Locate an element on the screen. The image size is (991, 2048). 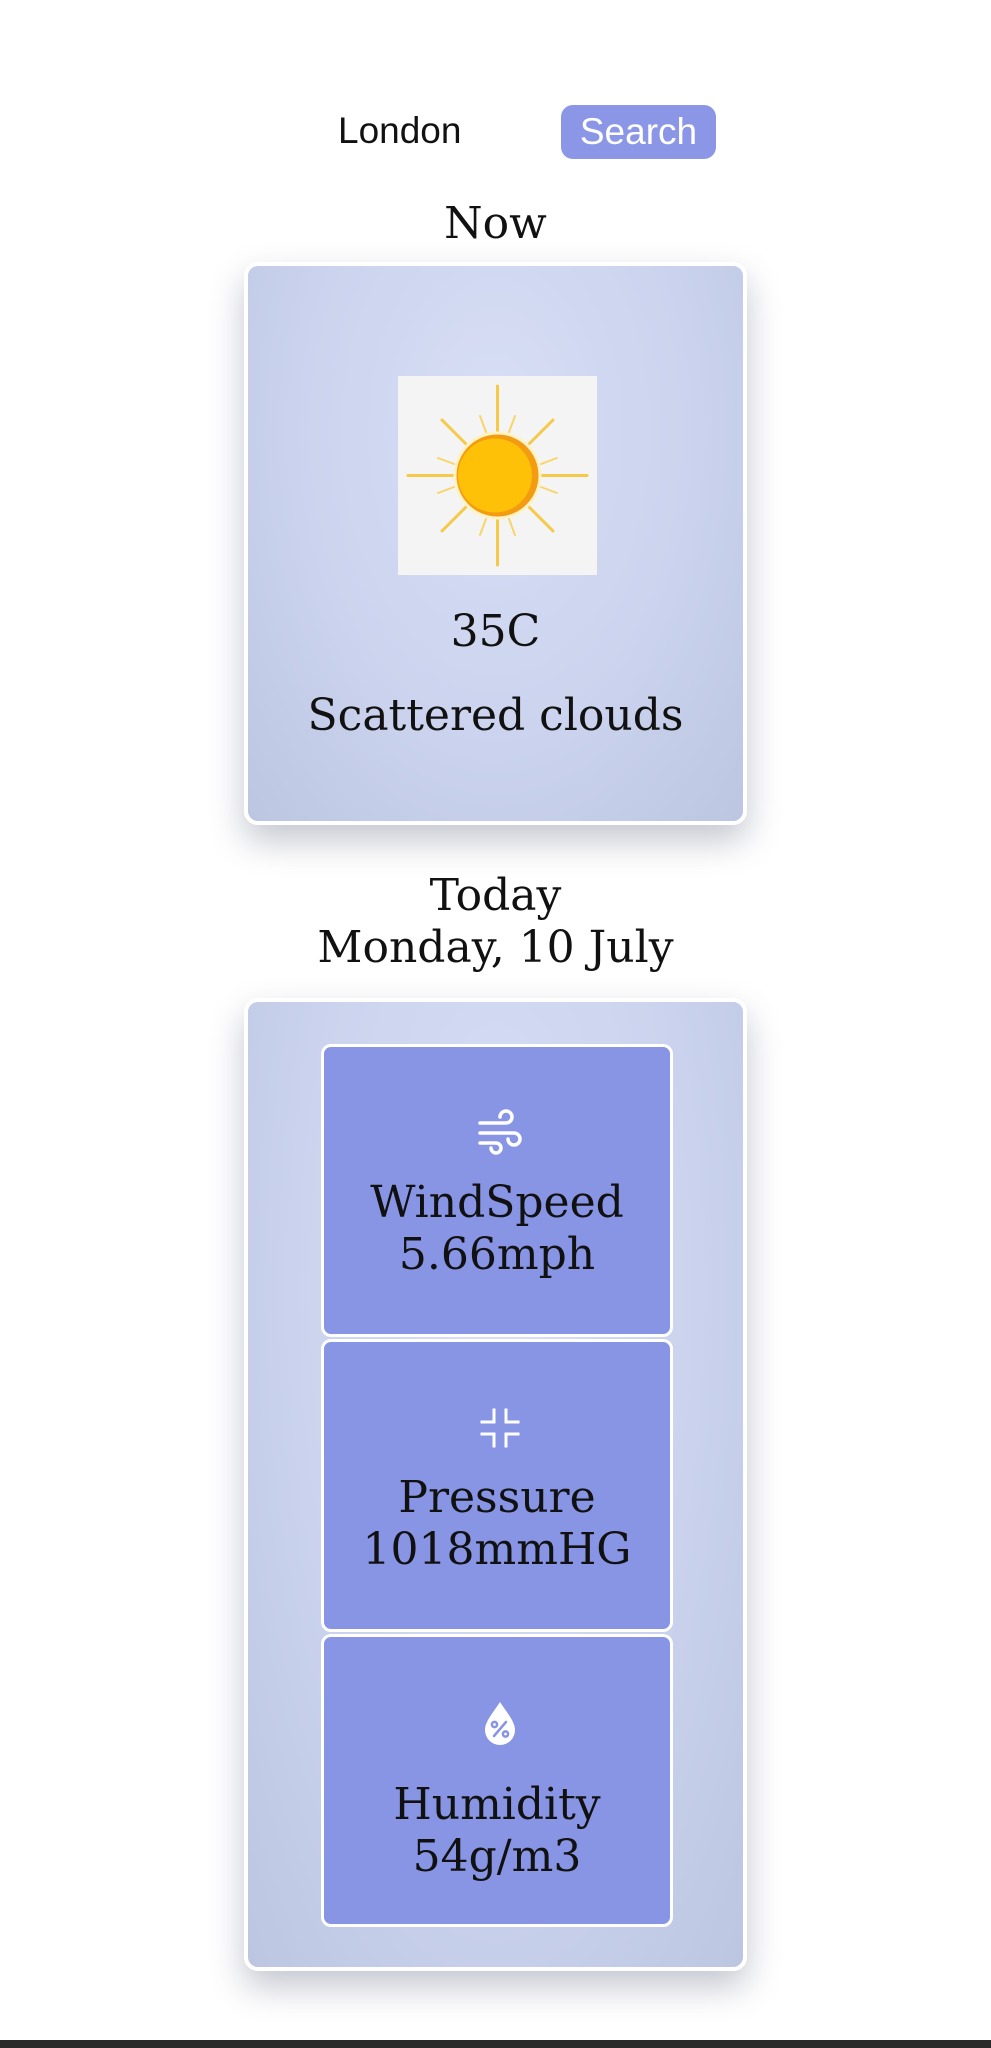
humidity-value: 54g/m3 is located at coordinates (497, 1856).